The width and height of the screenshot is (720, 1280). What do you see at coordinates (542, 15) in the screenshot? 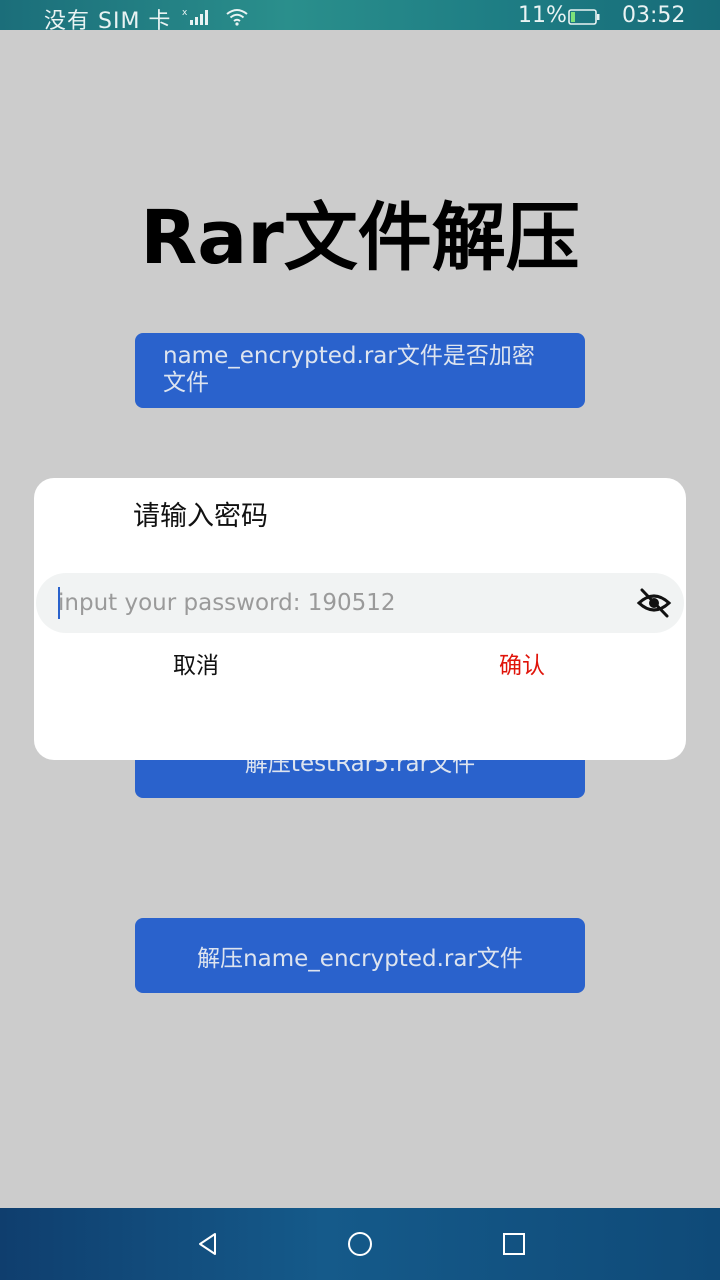
I see `battery-percent: 11%` at bounding box center [542, 15].